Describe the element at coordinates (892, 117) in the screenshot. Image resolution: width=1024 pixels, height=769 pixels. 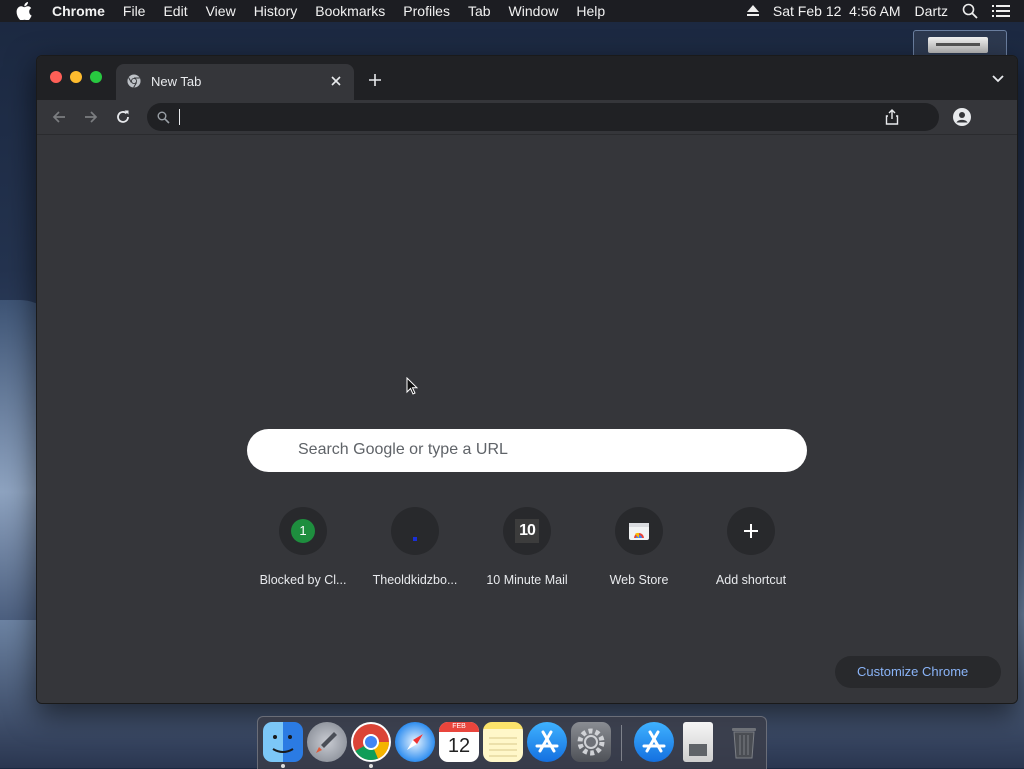
I see `share-icon` at that location.